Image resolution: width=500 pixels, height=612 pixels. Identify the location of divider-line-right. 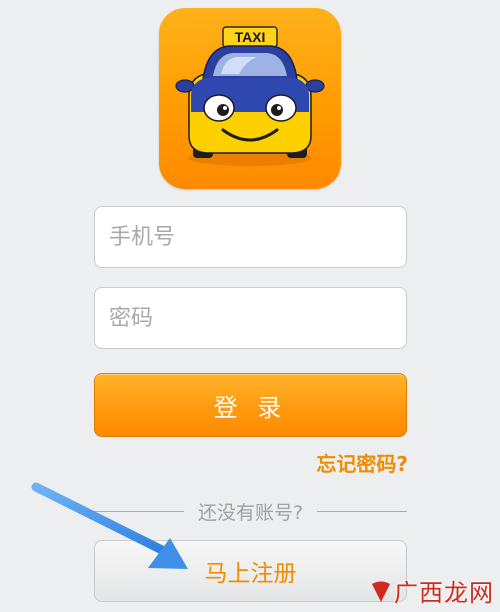
(362, 511).